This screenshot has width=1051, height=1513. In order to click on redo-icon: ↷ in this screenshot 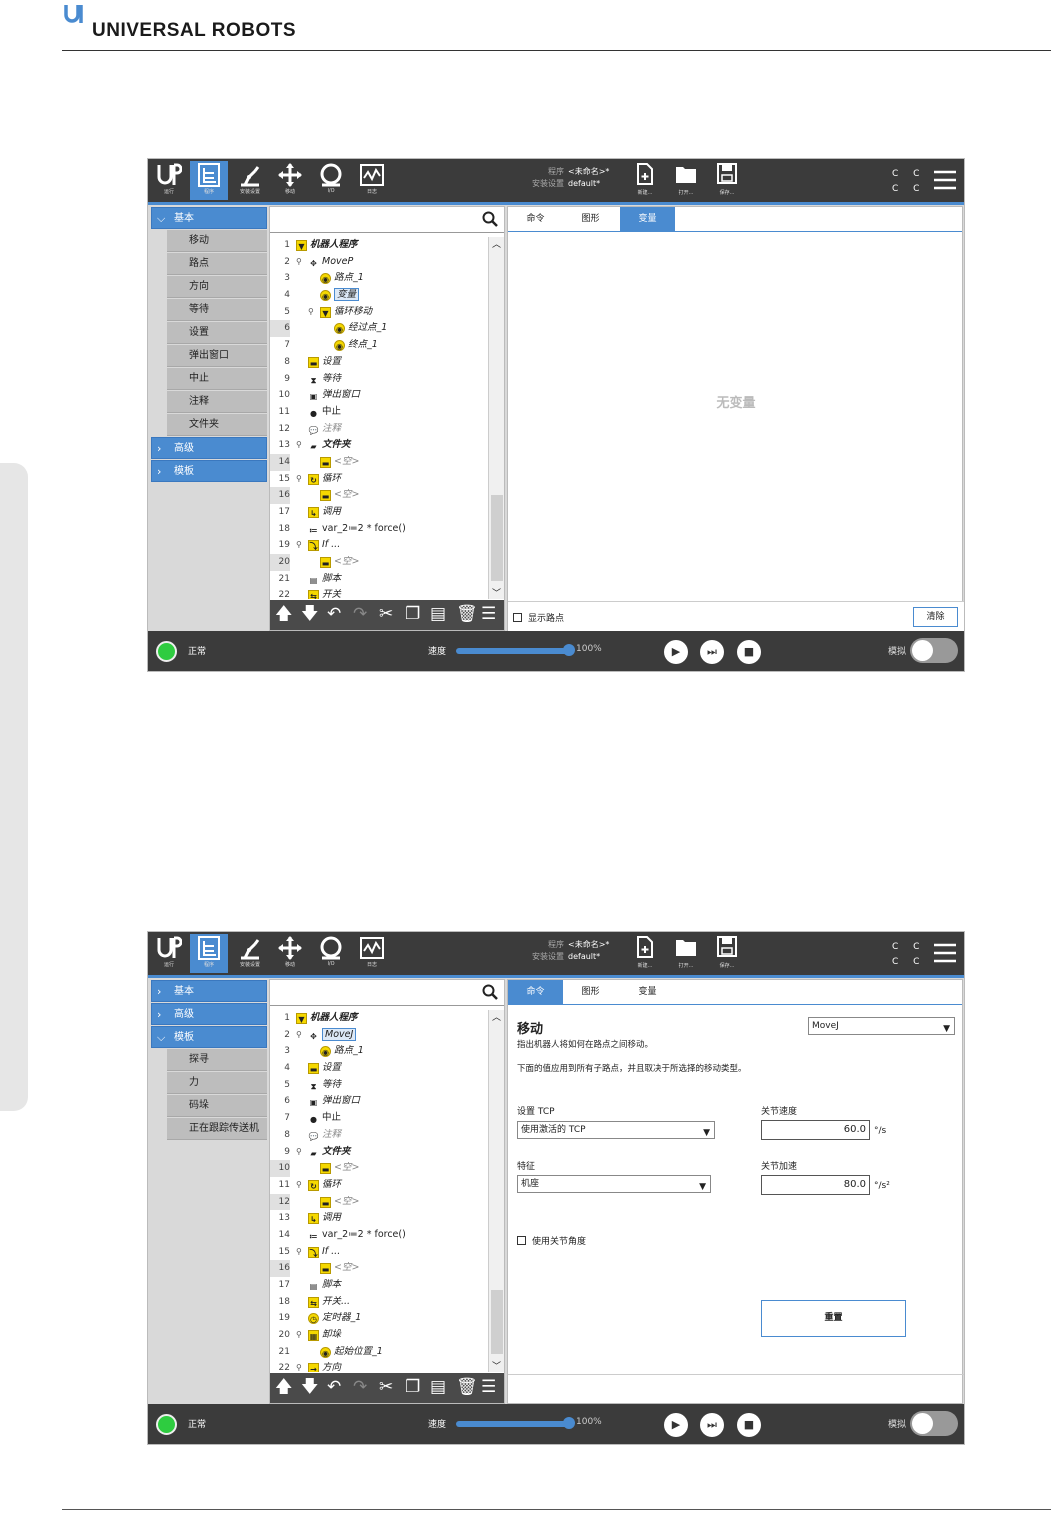, I will do `click(360, 614)`.